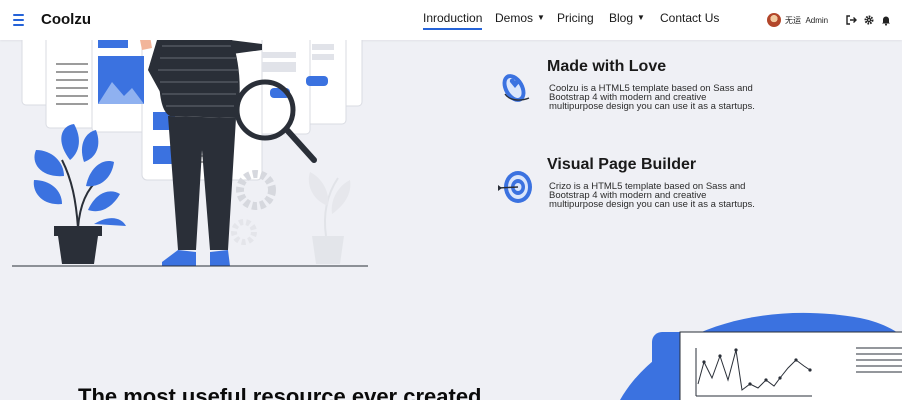  What do you see at coordinates (516, 88) in the screenshot?
I see `hand-heart-icon` at bounding box center [516, 88].